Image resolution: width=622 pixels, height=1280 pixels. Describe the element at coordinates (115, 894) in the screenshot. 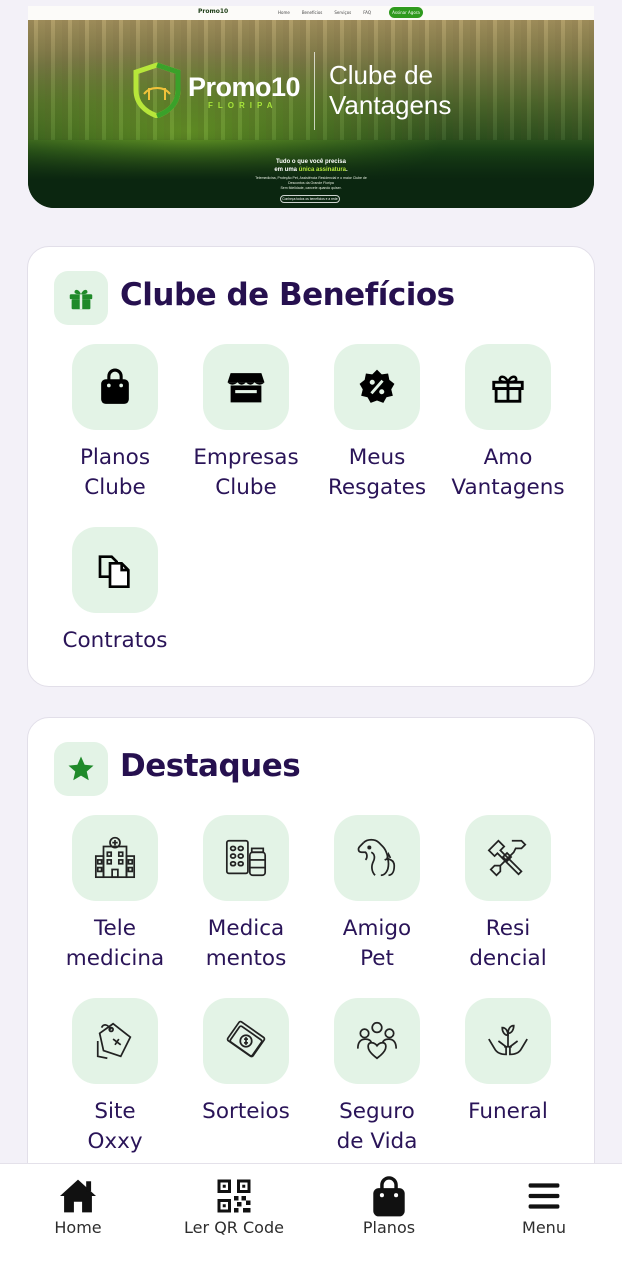

I see `tile-telemedicina: Tele medicina` at that location.